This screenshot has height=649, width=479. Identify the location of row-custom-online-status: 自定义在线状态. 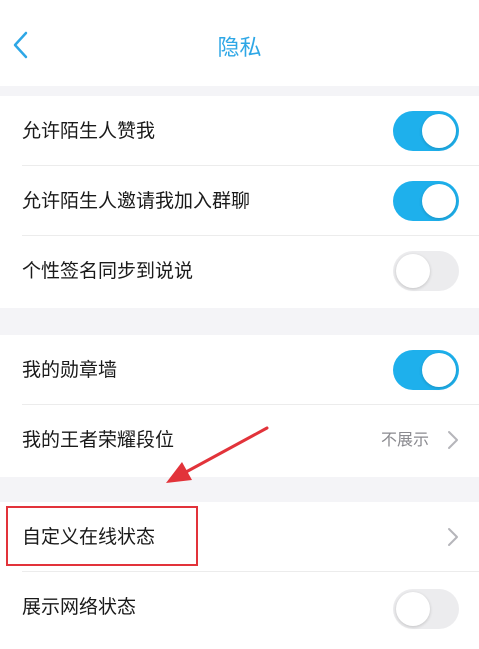
(239, 537).